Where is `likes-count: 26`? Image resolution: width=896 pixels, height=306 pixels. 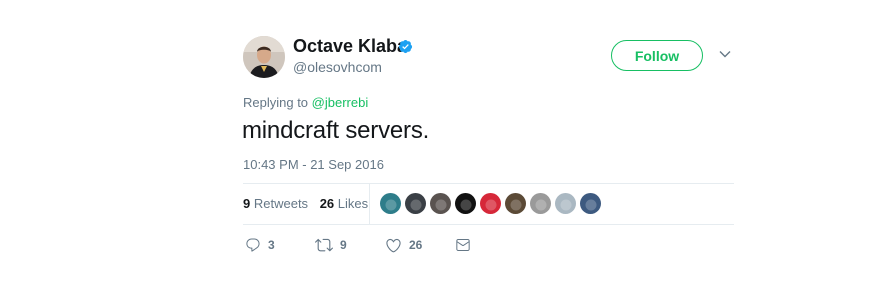 likes-count: 26 is located at coordinates (327, 203).